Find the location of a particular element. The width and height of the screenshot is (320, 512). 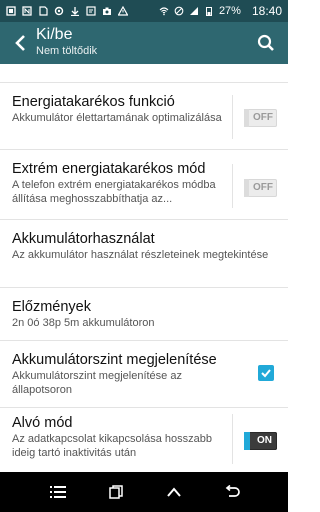

setting-history: Előzmények 2n 0ó 38p 5m akkumulátoron is located at coordinates (144, 314).